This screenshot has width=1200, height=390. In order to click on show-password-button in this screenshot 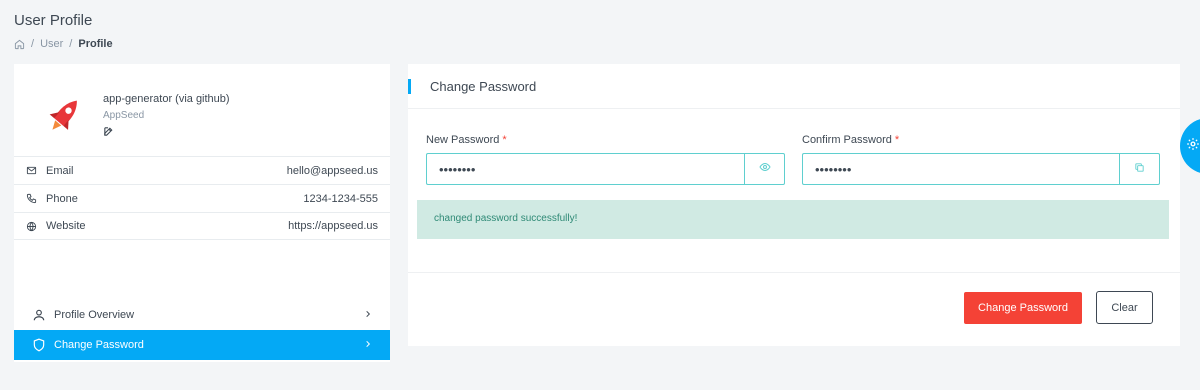, I will do `click(764, 169)`.